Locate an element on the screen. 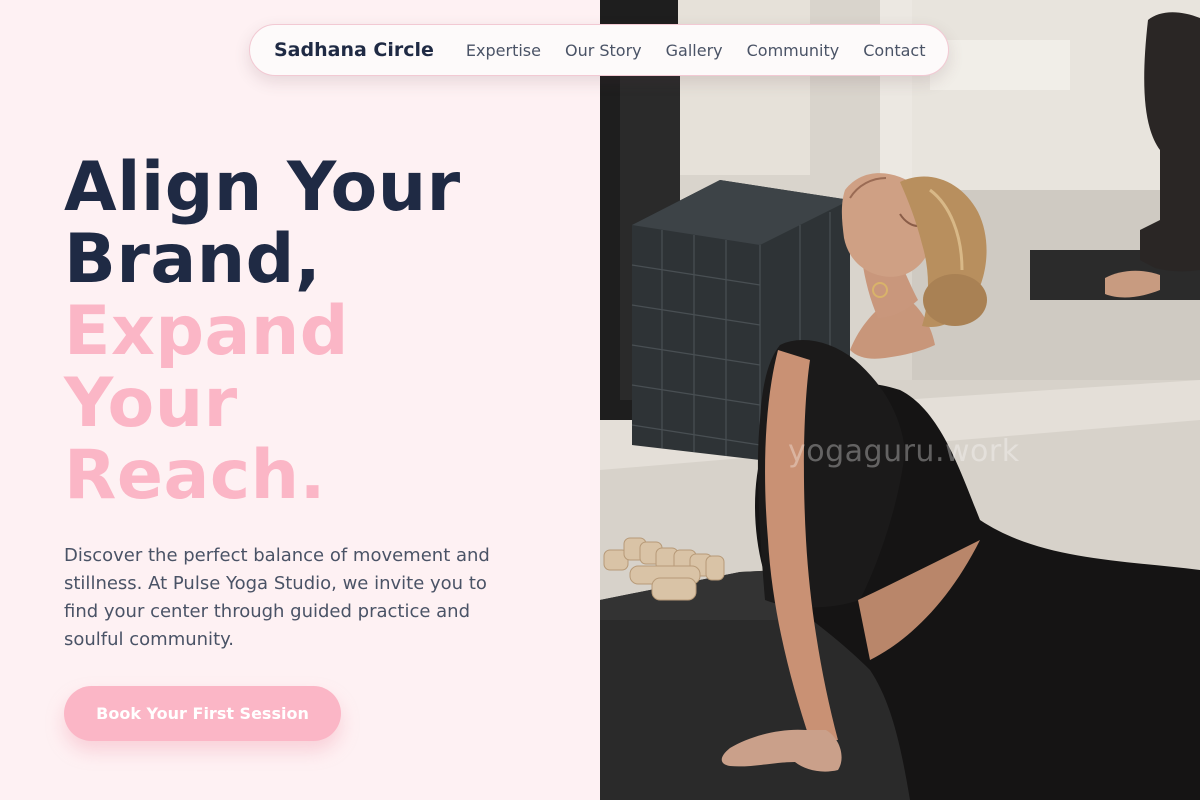 This screenshot has width=1200, height=800. photo-watermark: yogaguru.work is located at coordinates (904, 451).